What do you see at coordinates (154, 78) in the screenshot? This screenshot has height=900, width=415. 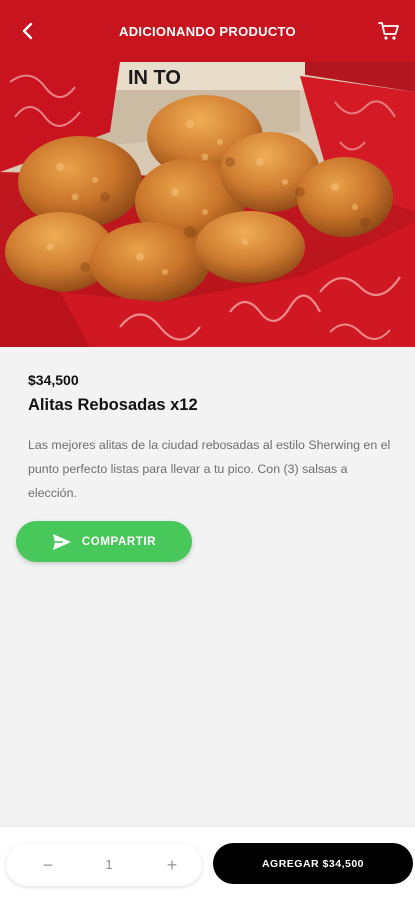 I see `box-print-text: IN TO` at bounding box center [154, 78].